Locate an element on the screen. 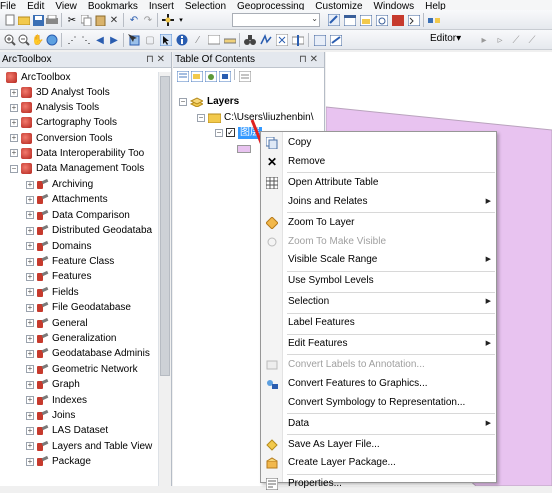  toc-window-icon is located at coordinates (350, 20).